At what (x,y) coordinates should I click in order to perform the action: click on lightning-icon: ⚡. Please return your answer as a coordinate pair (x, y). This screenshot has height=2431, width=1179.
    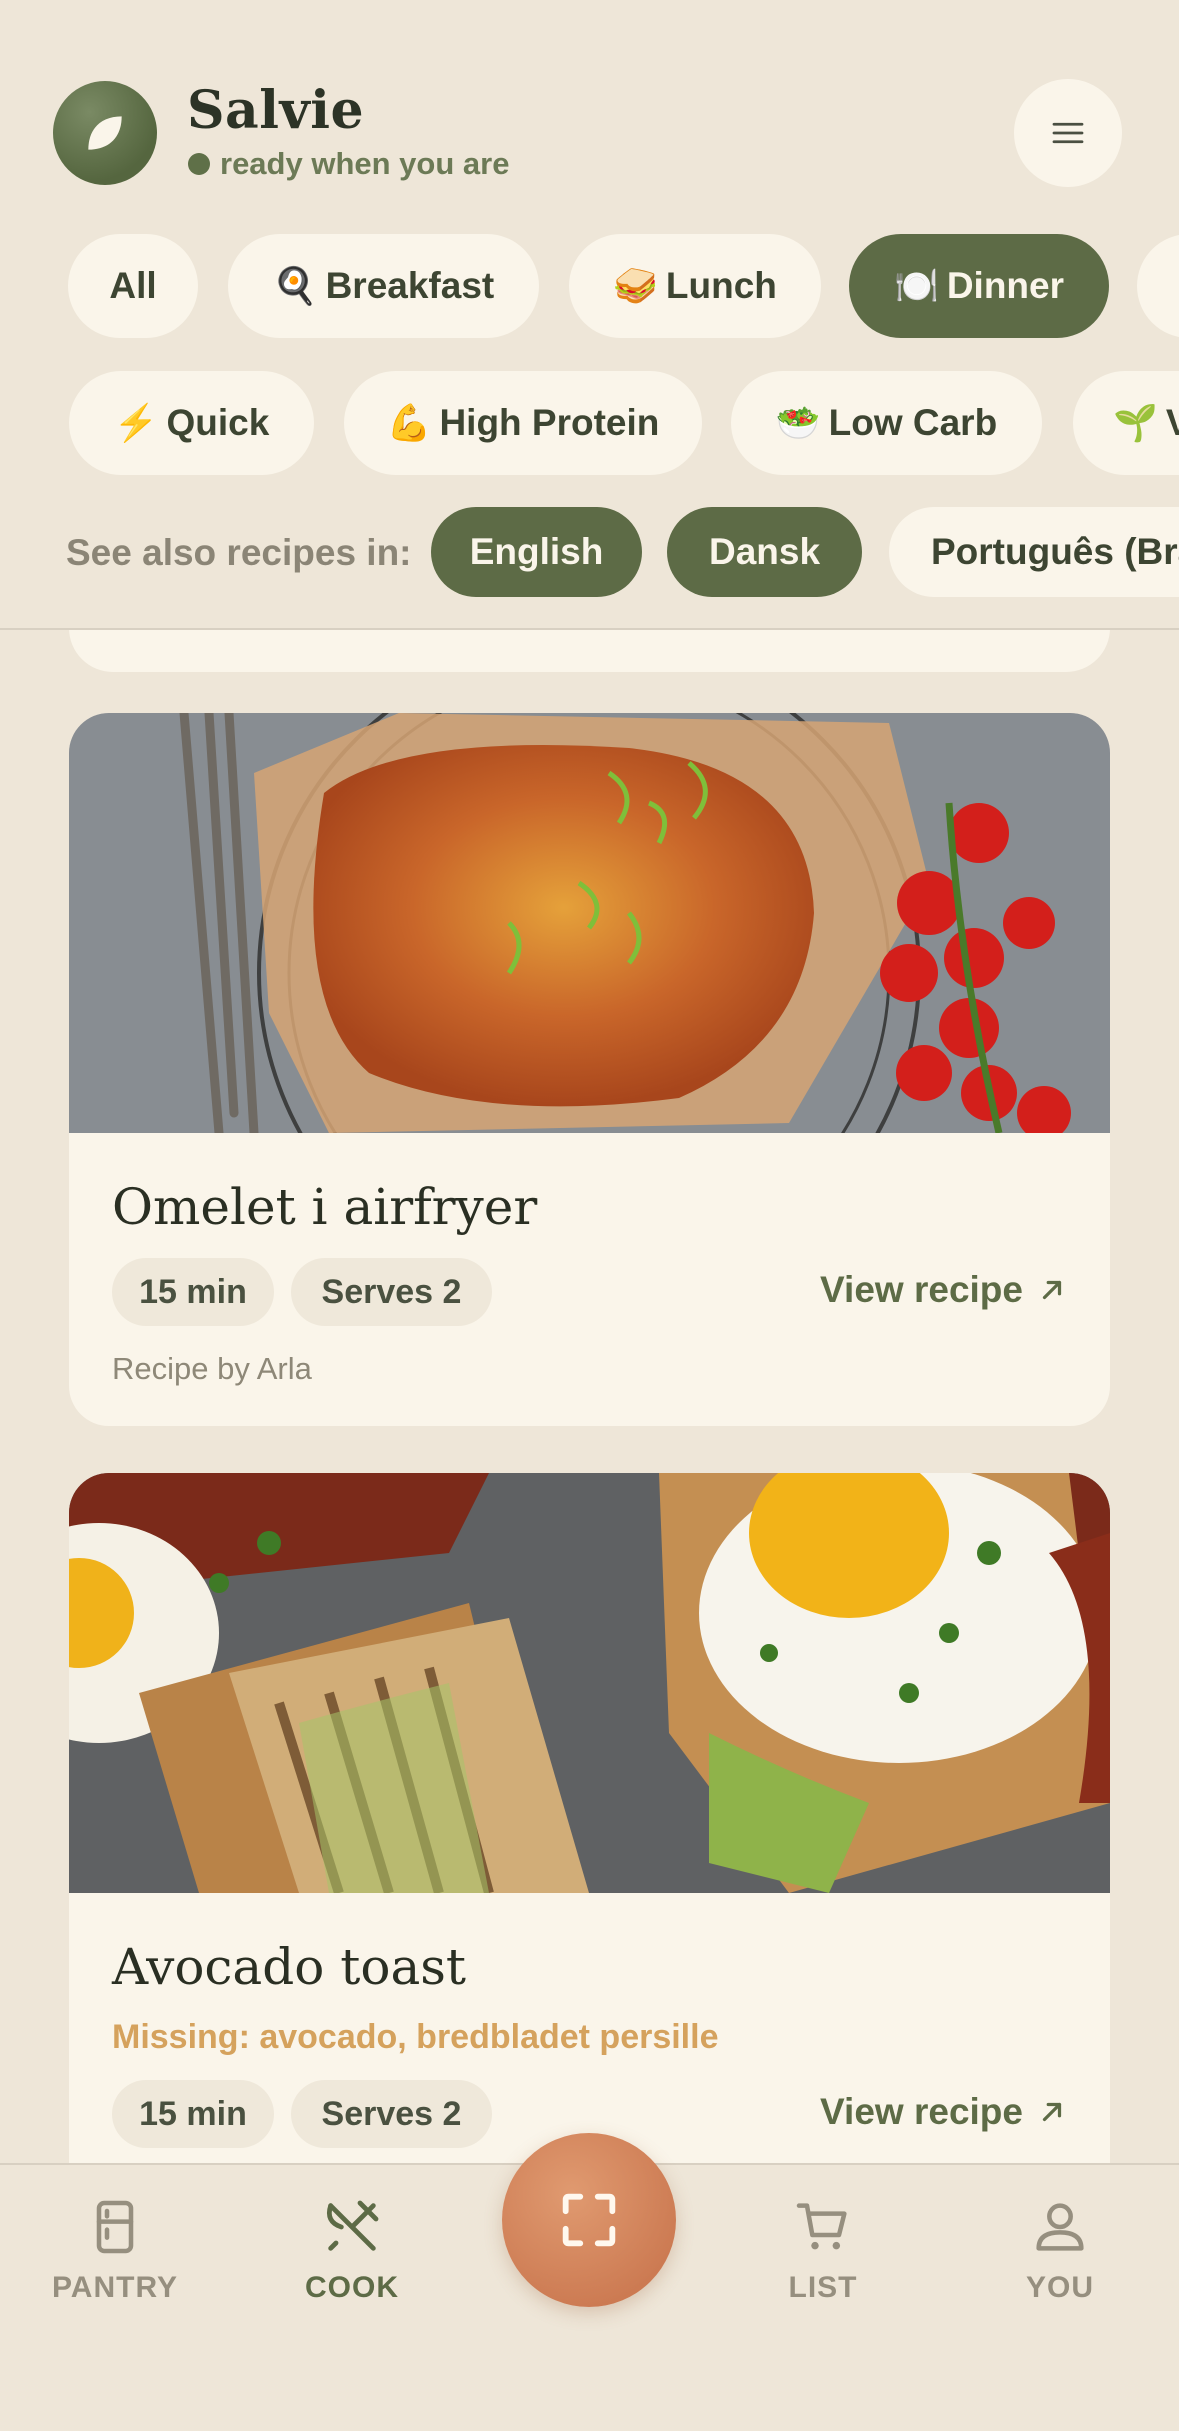
    Looking at the image, I should click on (136, 422).